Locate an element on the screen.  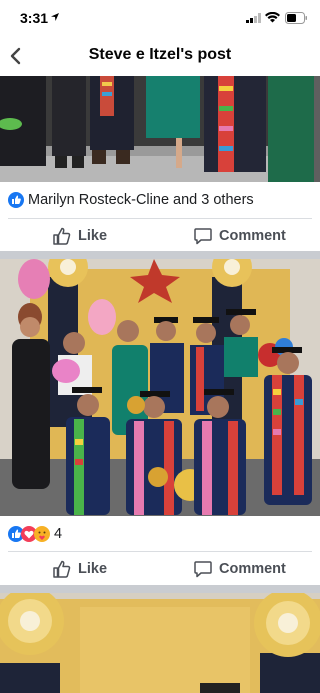
reactions-summary-2: 4 is located at coordinates (160, 534).